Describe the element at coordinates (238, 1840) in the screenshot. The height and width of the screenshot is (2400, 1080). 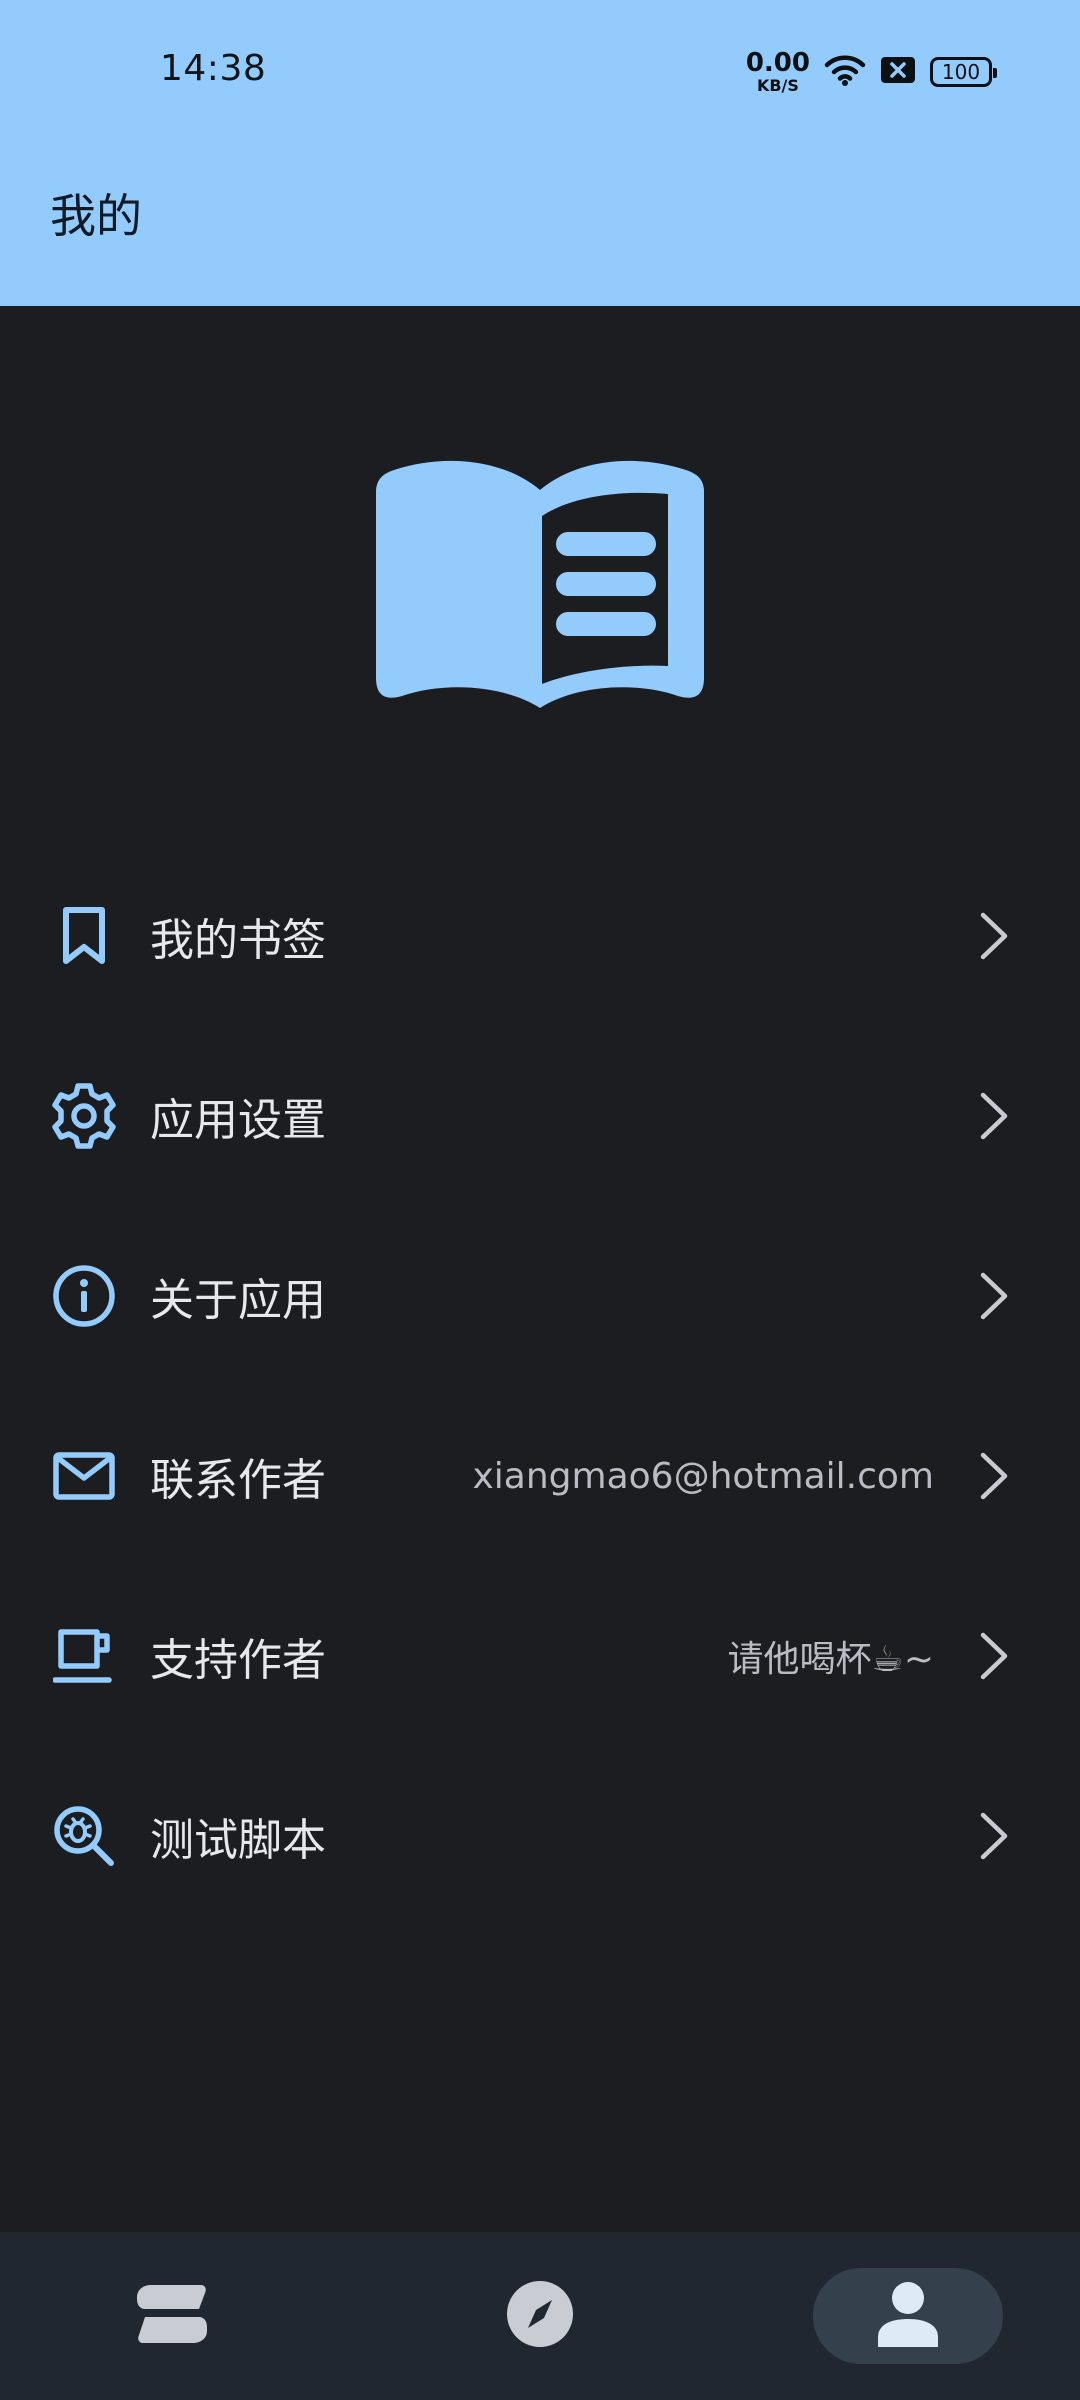
I see `menu-item-label: 测试脚本` at that location.